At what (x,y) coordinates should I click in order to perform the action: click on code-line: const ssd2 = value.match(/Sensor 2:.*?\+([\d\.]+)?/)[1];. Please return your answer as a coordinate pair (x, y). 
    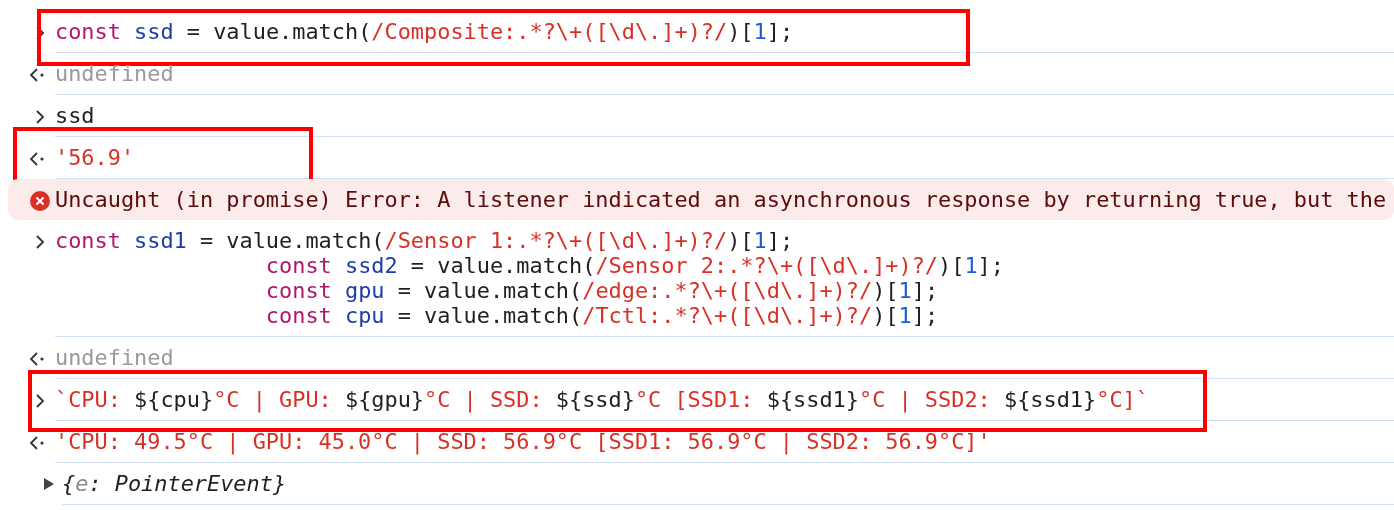
    Looking at the image, I should click on (634, 265).